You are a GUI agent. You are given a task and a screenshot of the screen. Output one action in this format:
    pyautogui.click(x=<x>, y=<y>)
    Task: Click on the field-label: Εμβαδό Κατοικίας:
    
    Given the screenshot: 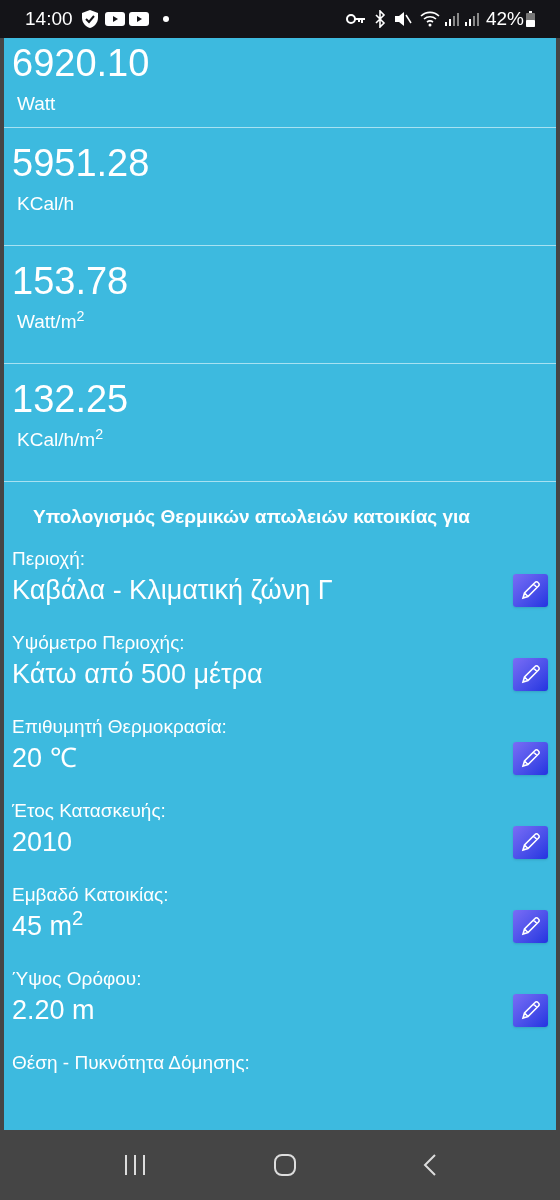 What is the action you would take?
    pyautogui.click(x=91, y=895)
    